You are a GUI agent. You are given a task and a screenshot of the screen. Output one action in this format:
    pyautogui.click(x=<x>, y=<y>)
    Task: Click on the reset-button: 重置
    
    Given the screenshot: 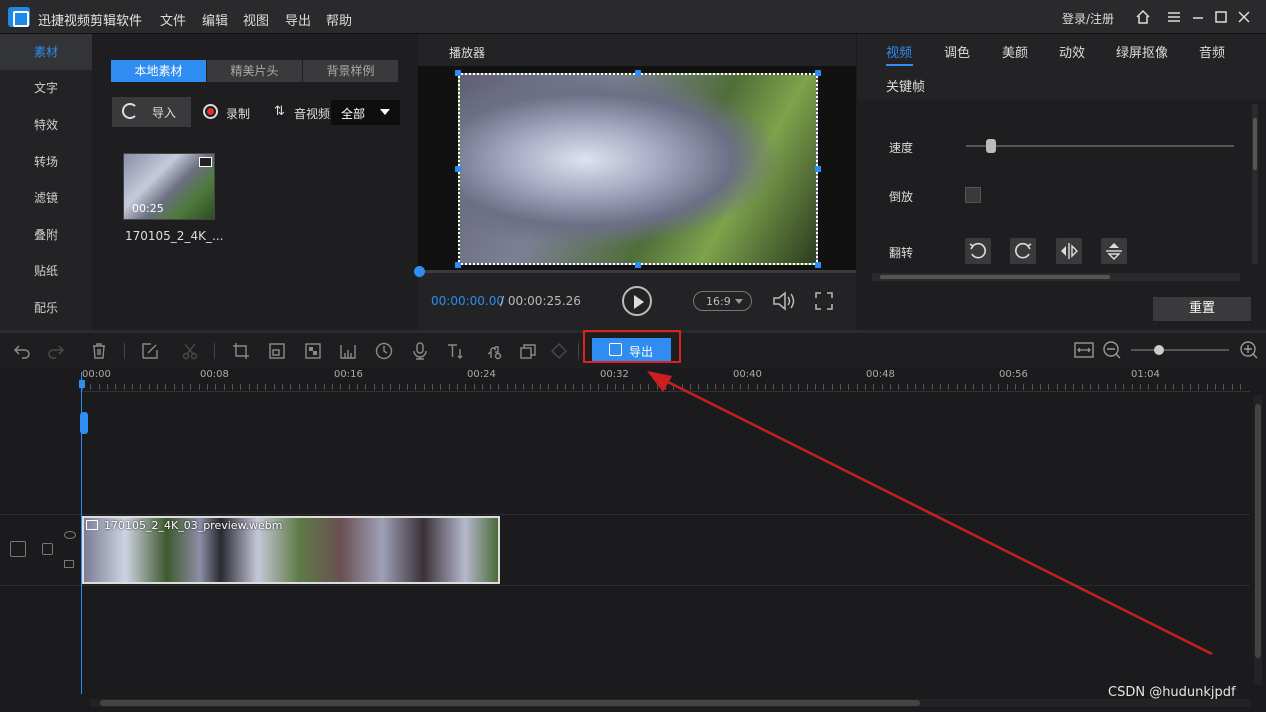 What is the action you would take?
    pyautogui.click(x=1202, y=309)
    